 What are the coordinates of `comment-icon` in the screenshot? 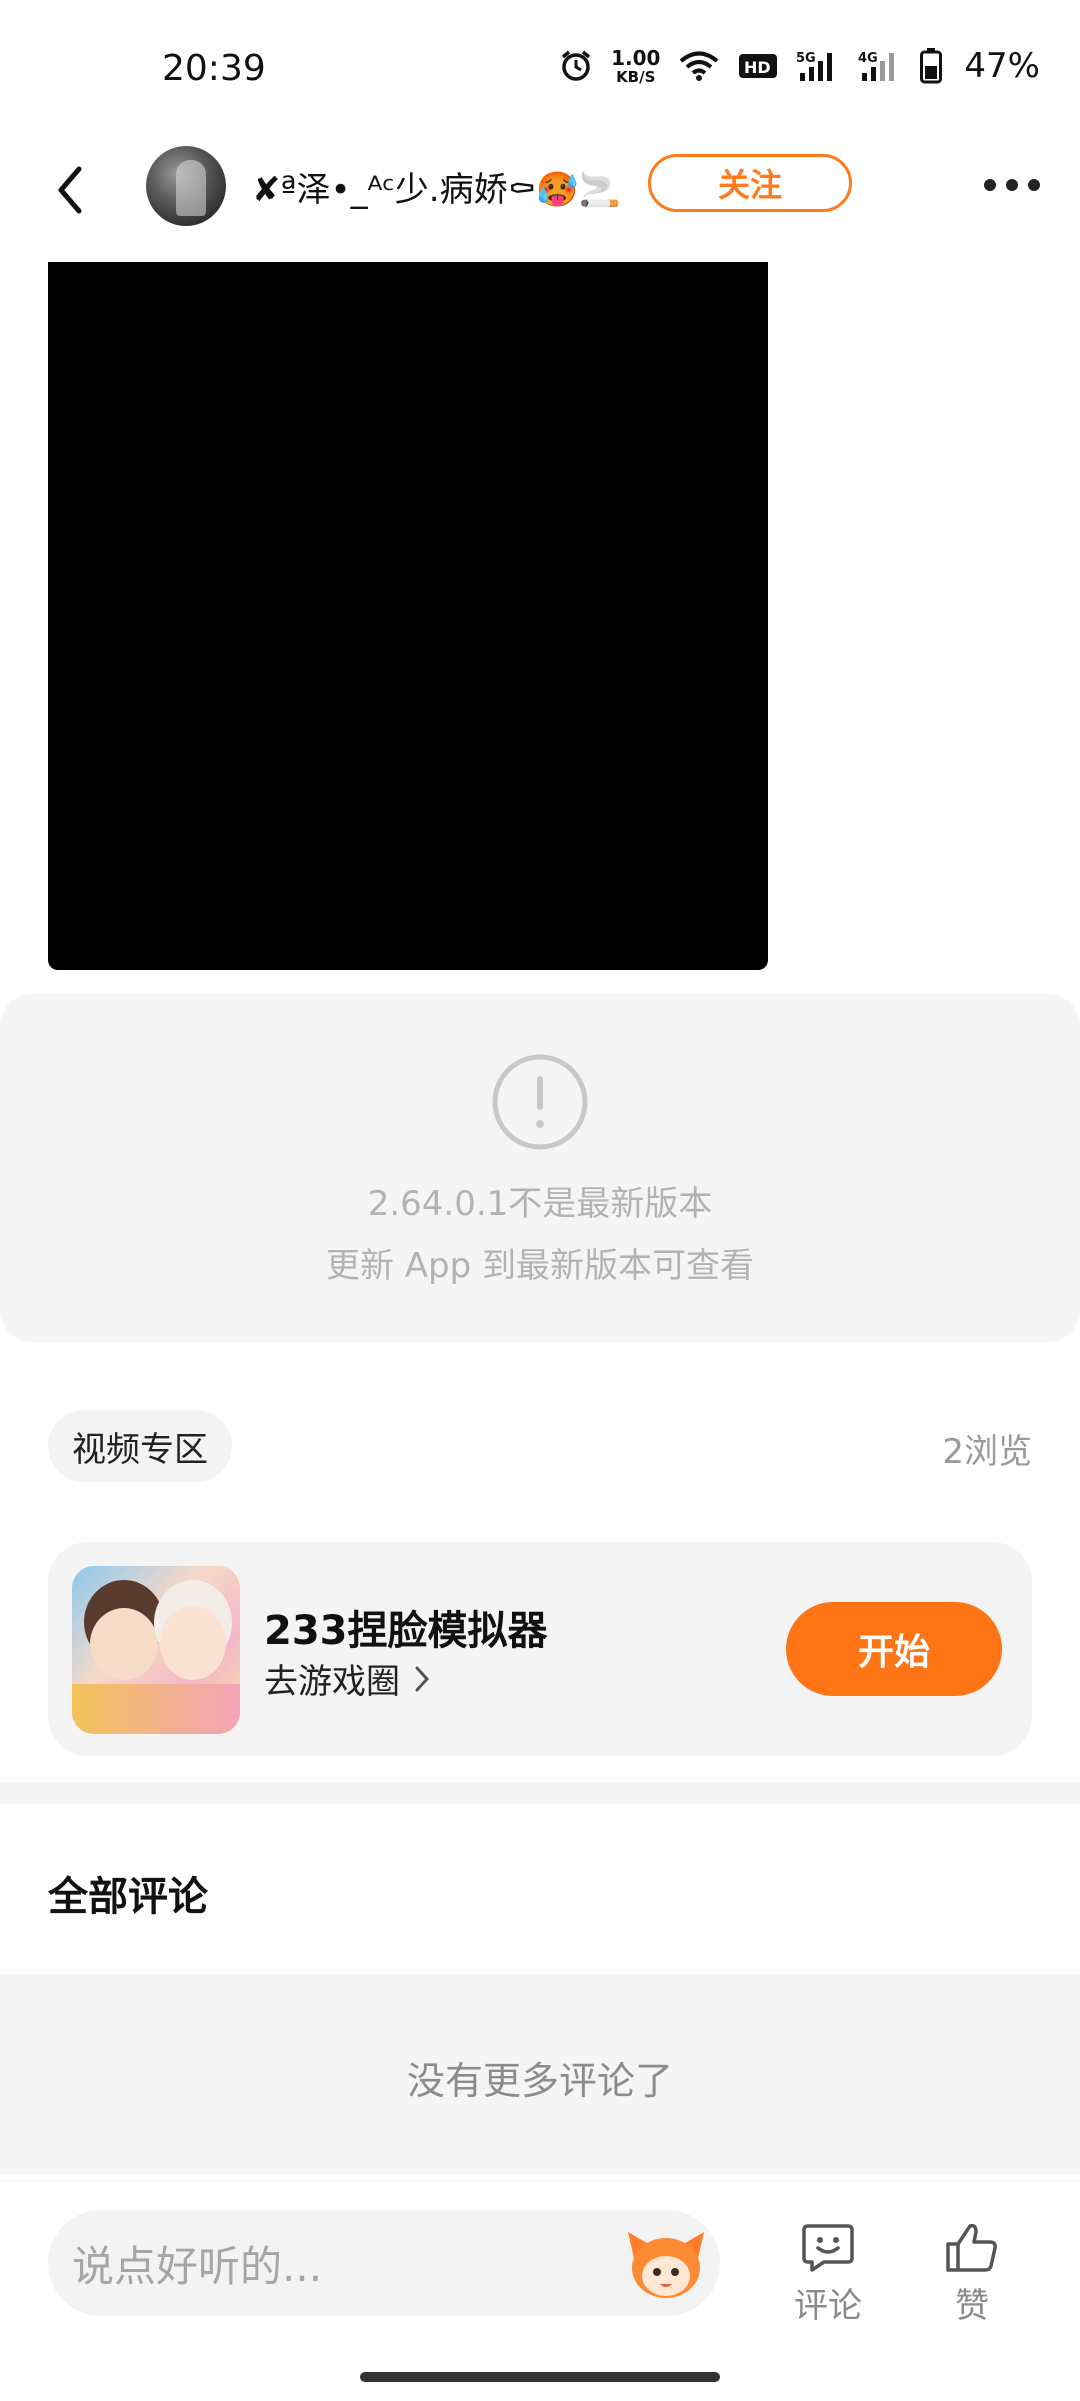 It's located at (828, 2248).